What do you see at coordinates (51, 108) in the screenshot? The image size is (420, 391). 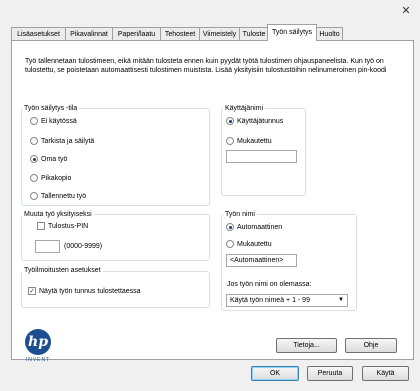 I see `job-storage-mode-title: Työn säilytys -tila` at bounding box center [51, 108].